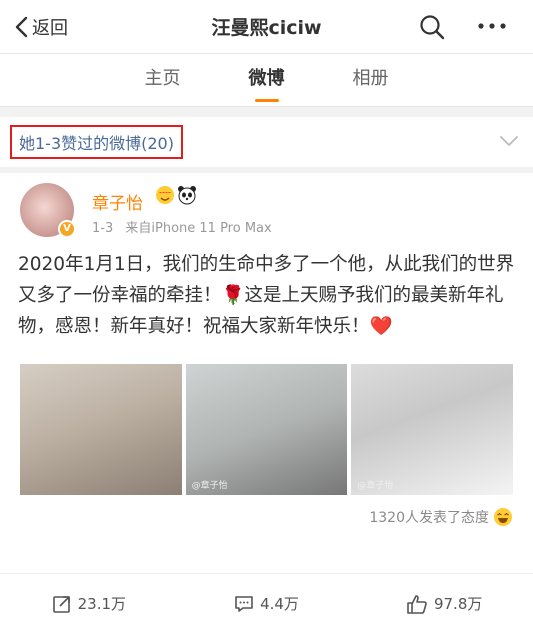 The width and height of the screenshot is (533, 627). I want to click on top-nav-bar: 返回 汪曼熙ciciw, so click(266, 27).